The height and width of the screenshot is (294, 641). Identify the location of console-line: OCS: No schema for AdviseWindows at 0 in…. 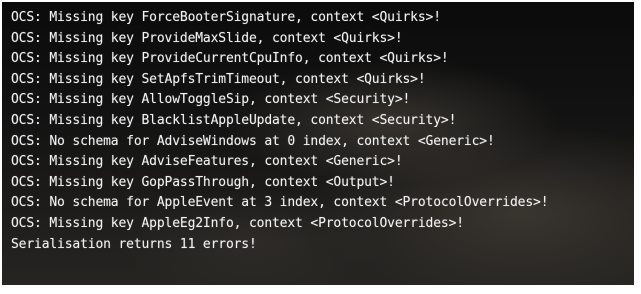
(253, 141).